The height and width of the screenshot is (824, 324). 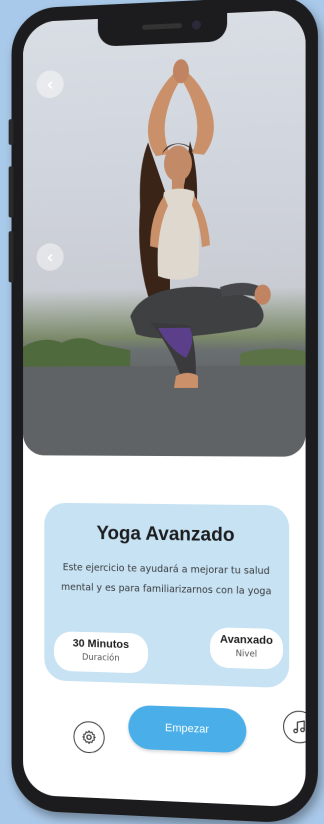 What do you see at coordinates (11, 257) in the screenshot?
I see `volume-down-button` at bounding box center [11, 257].